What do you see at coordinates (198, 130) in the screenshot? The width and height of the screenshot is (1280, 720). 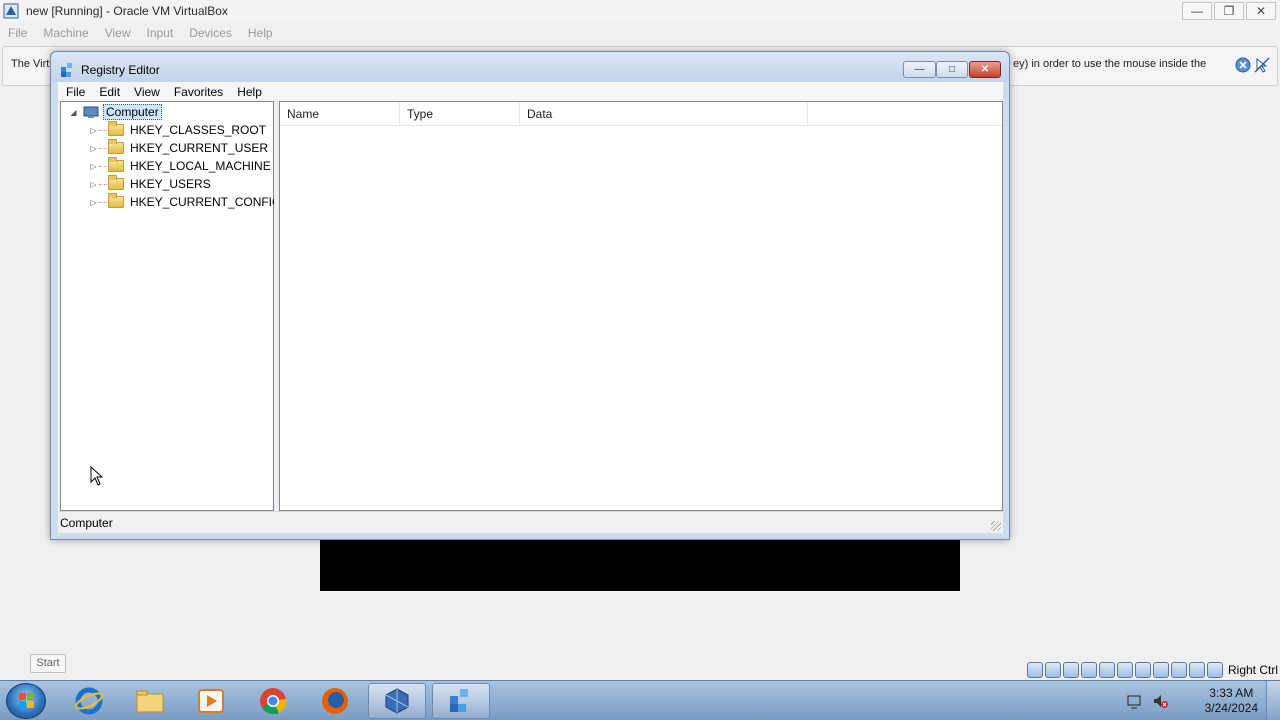 I see `tree-label-hkcr: HKEY_CLASSES_ROOT` at bounding box center [198, 130].